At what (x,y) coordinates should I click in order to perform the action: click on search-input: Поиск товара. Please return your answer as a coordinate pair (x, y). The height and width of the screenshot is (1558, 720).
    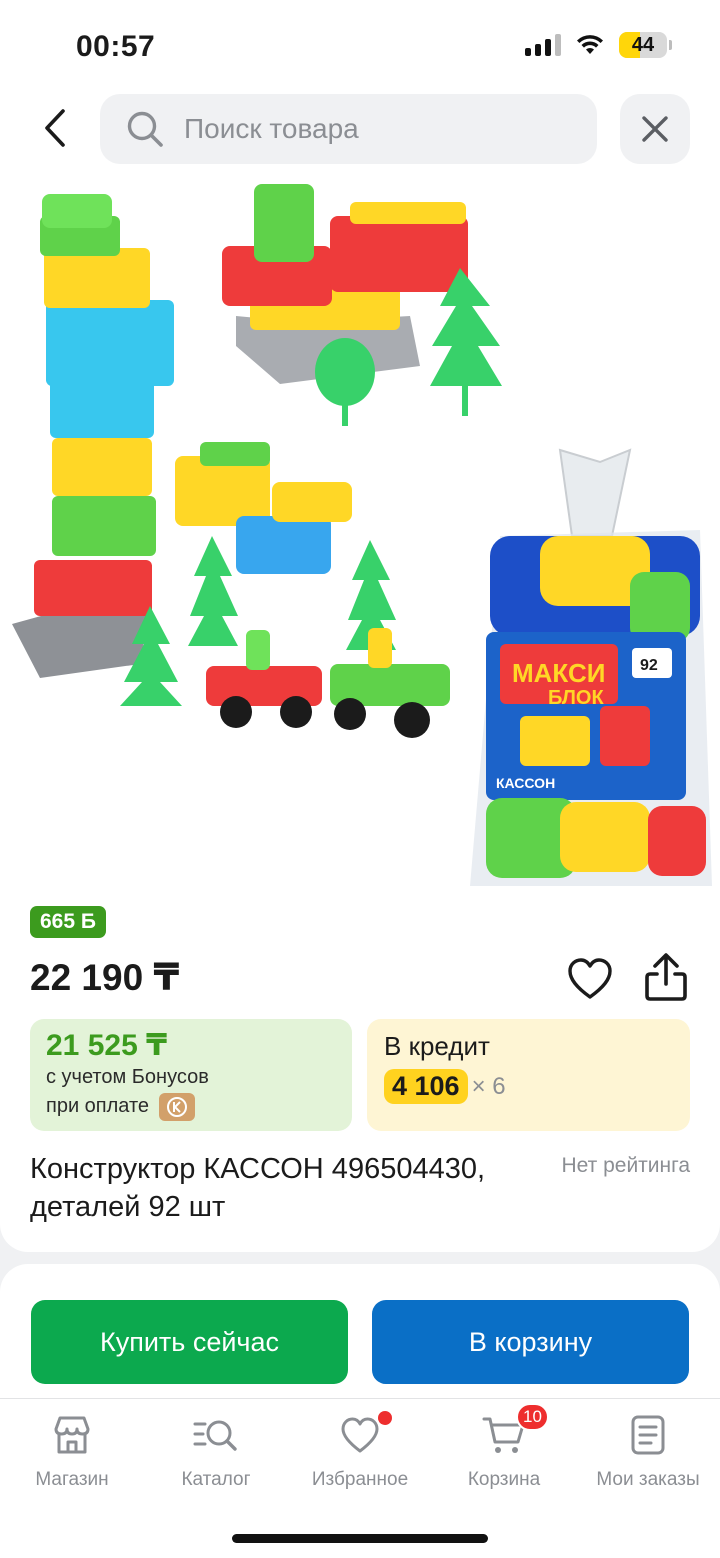
    Looking at the image, I should click on (348, 129).